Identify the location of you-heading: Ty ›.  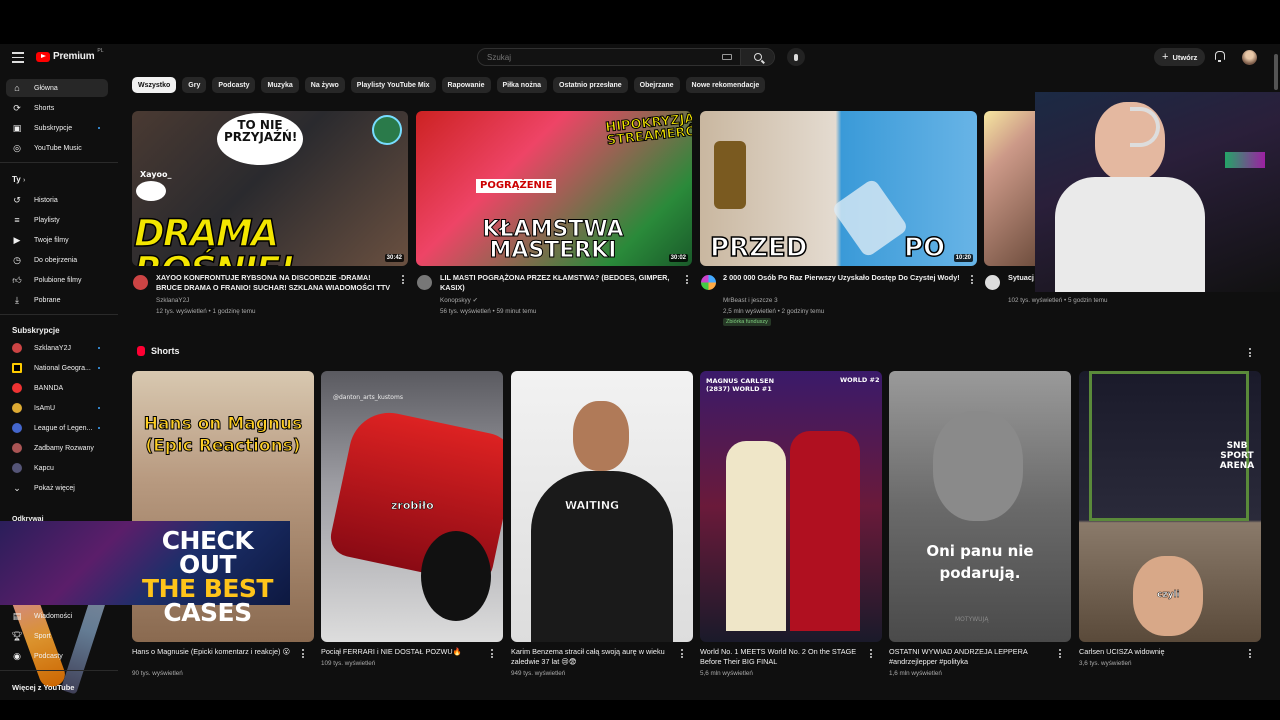
(18, 179).